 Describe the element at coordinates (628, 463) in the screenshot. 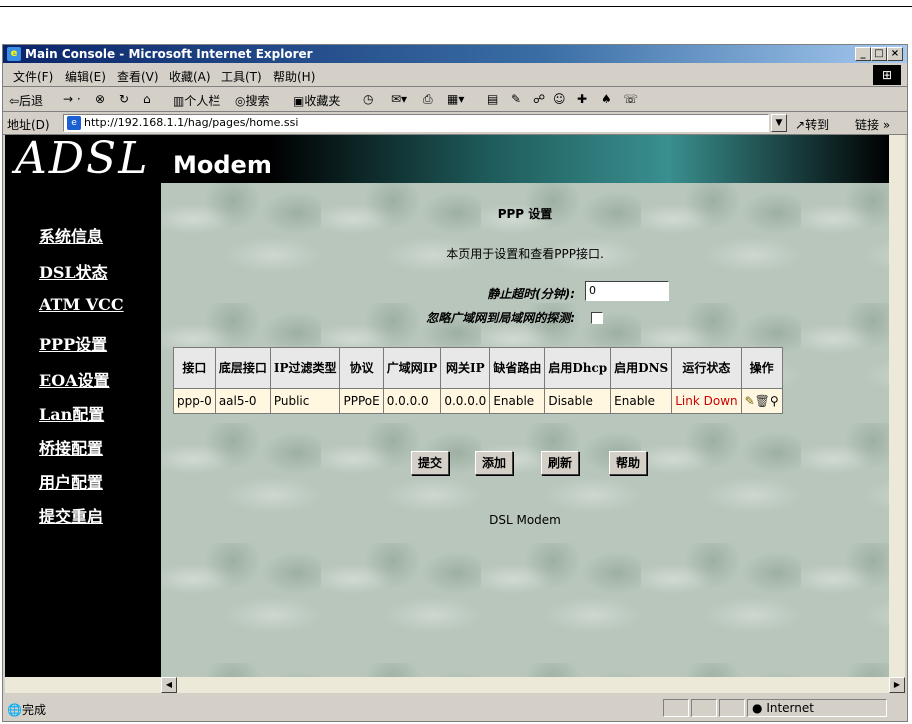

I see `help-button: 帮助` at that location.